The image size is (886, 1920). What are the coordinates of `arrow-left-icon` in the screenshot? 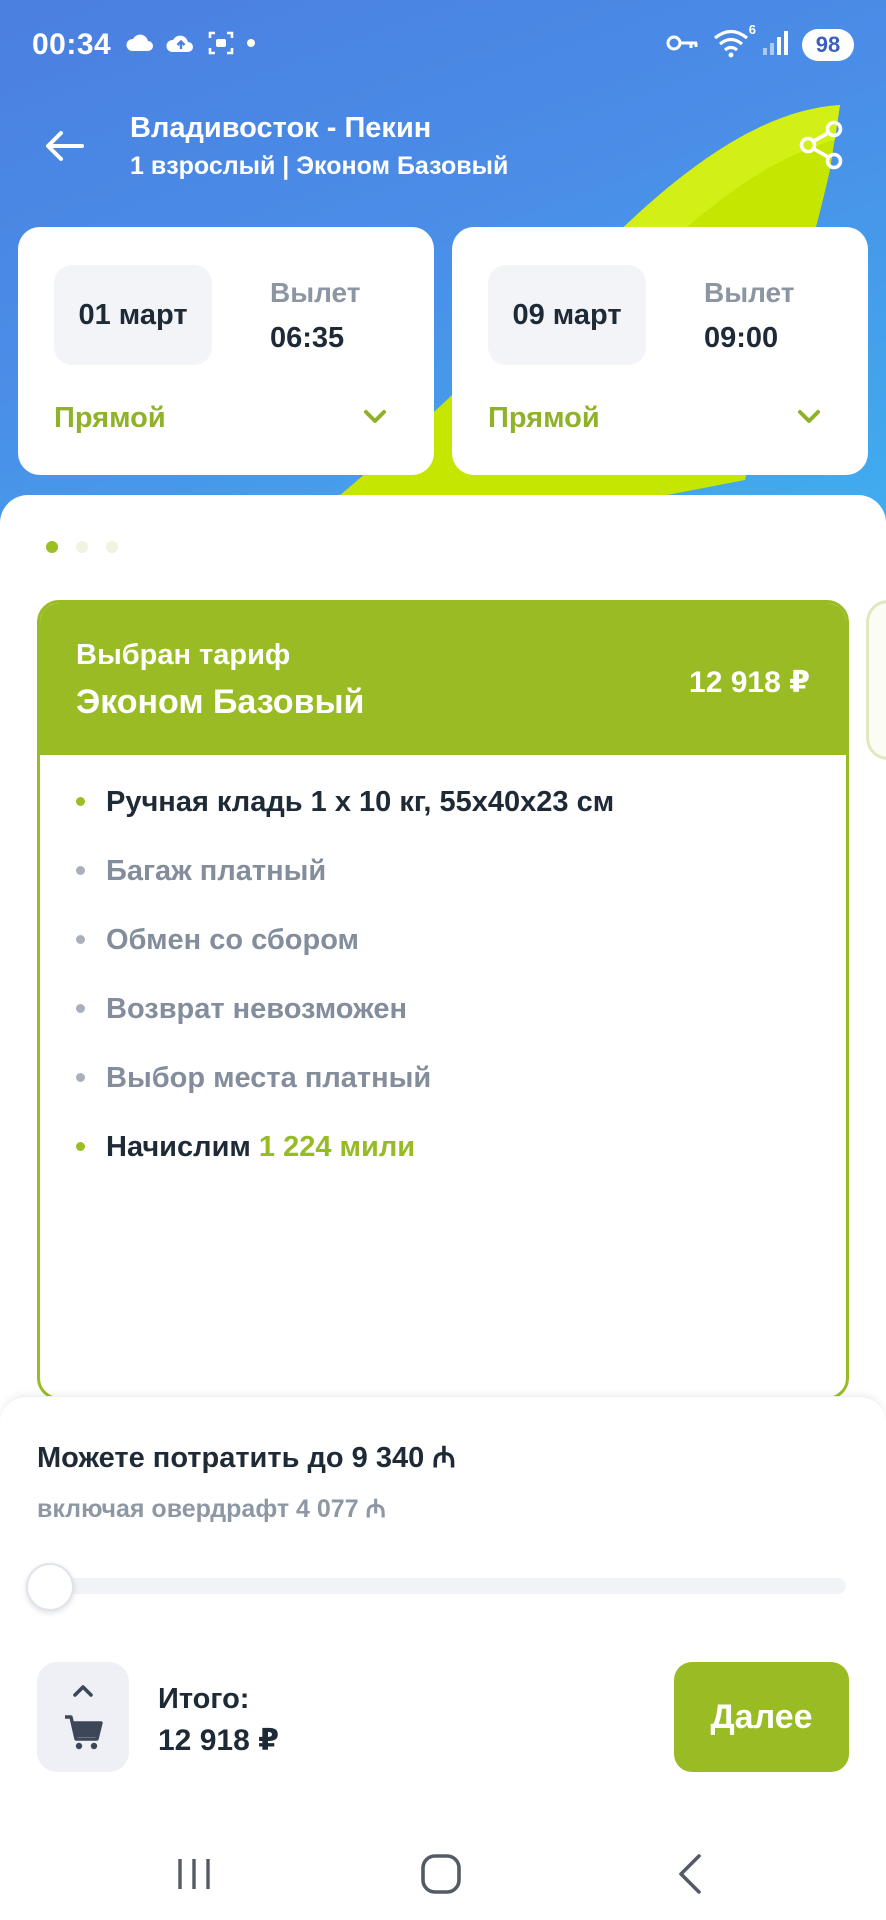 It's located at (65, 146).